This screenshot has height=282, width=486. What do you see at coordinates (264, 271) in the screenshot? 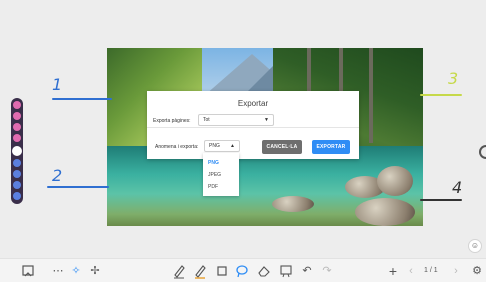
I see `eraser-icon` at bounding box center [264, 271].